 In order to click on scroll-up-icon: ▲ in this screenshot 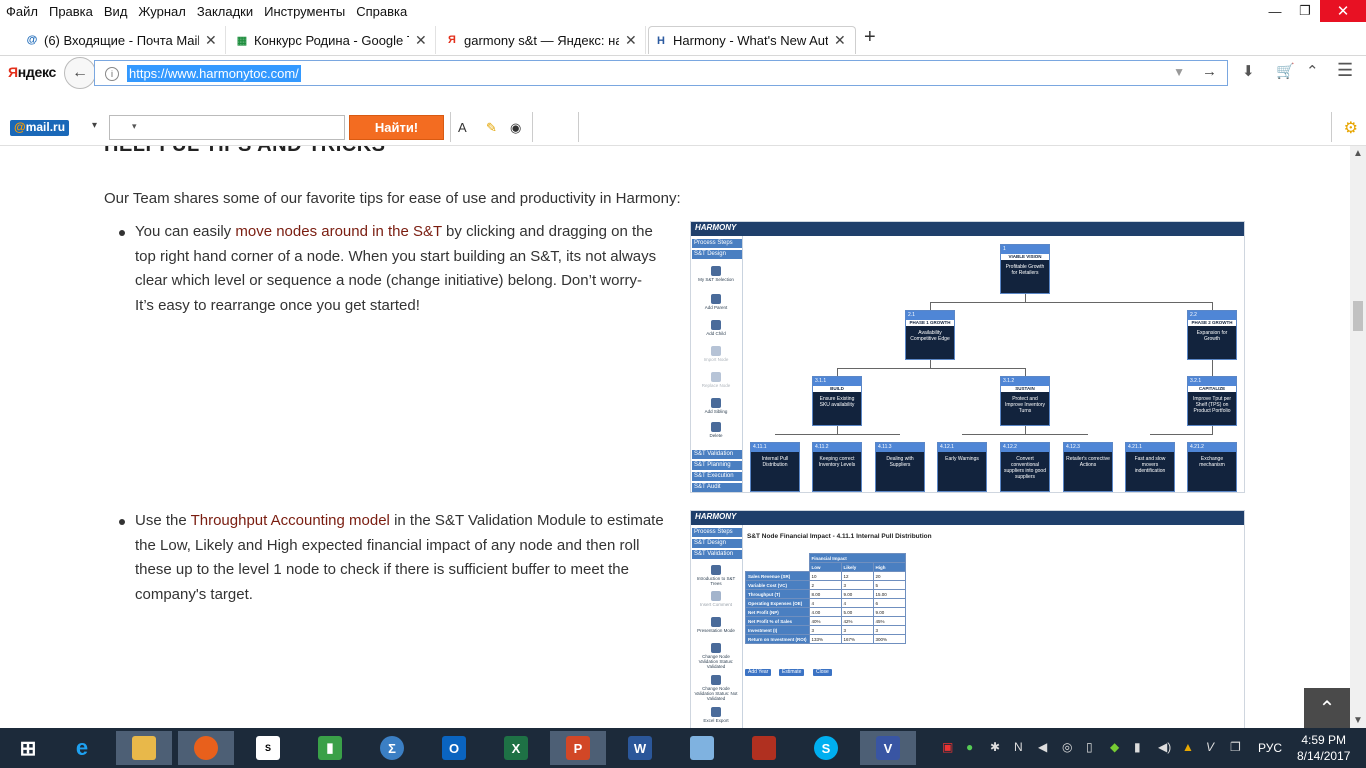, I will do `click(1358, 153)`.